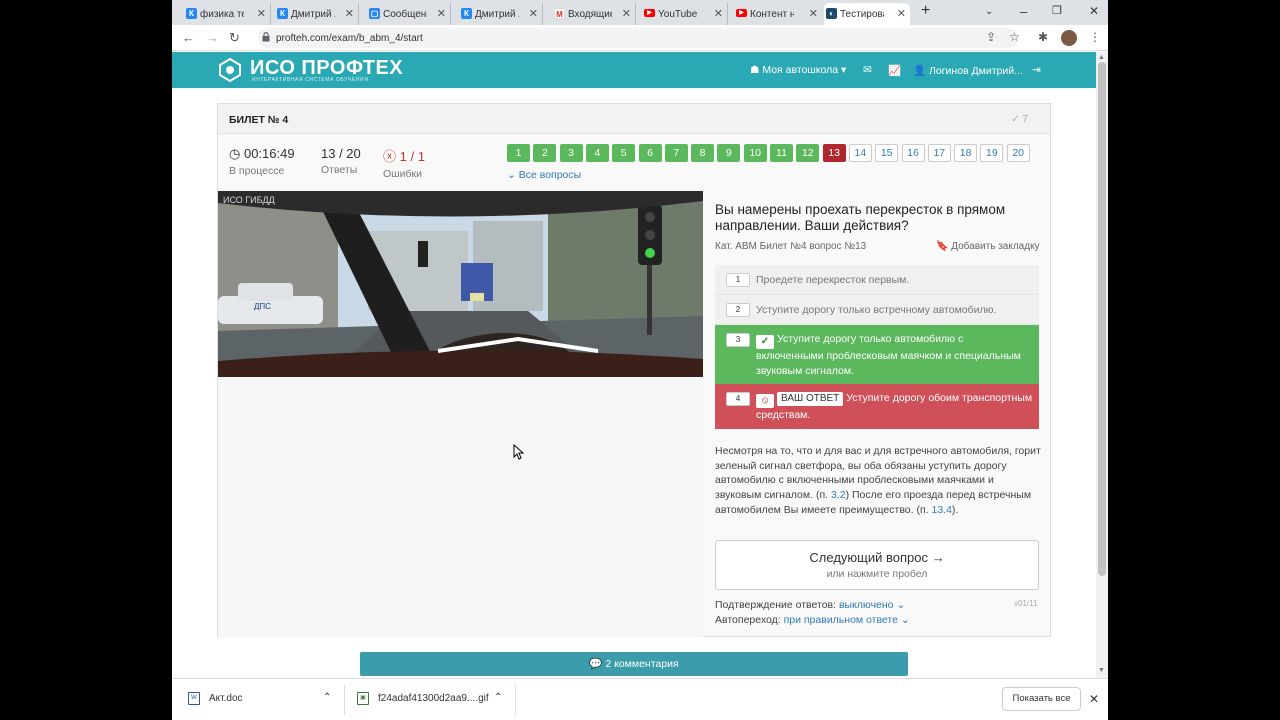  I want to click on new-tab-button: +, so click(925, 11).